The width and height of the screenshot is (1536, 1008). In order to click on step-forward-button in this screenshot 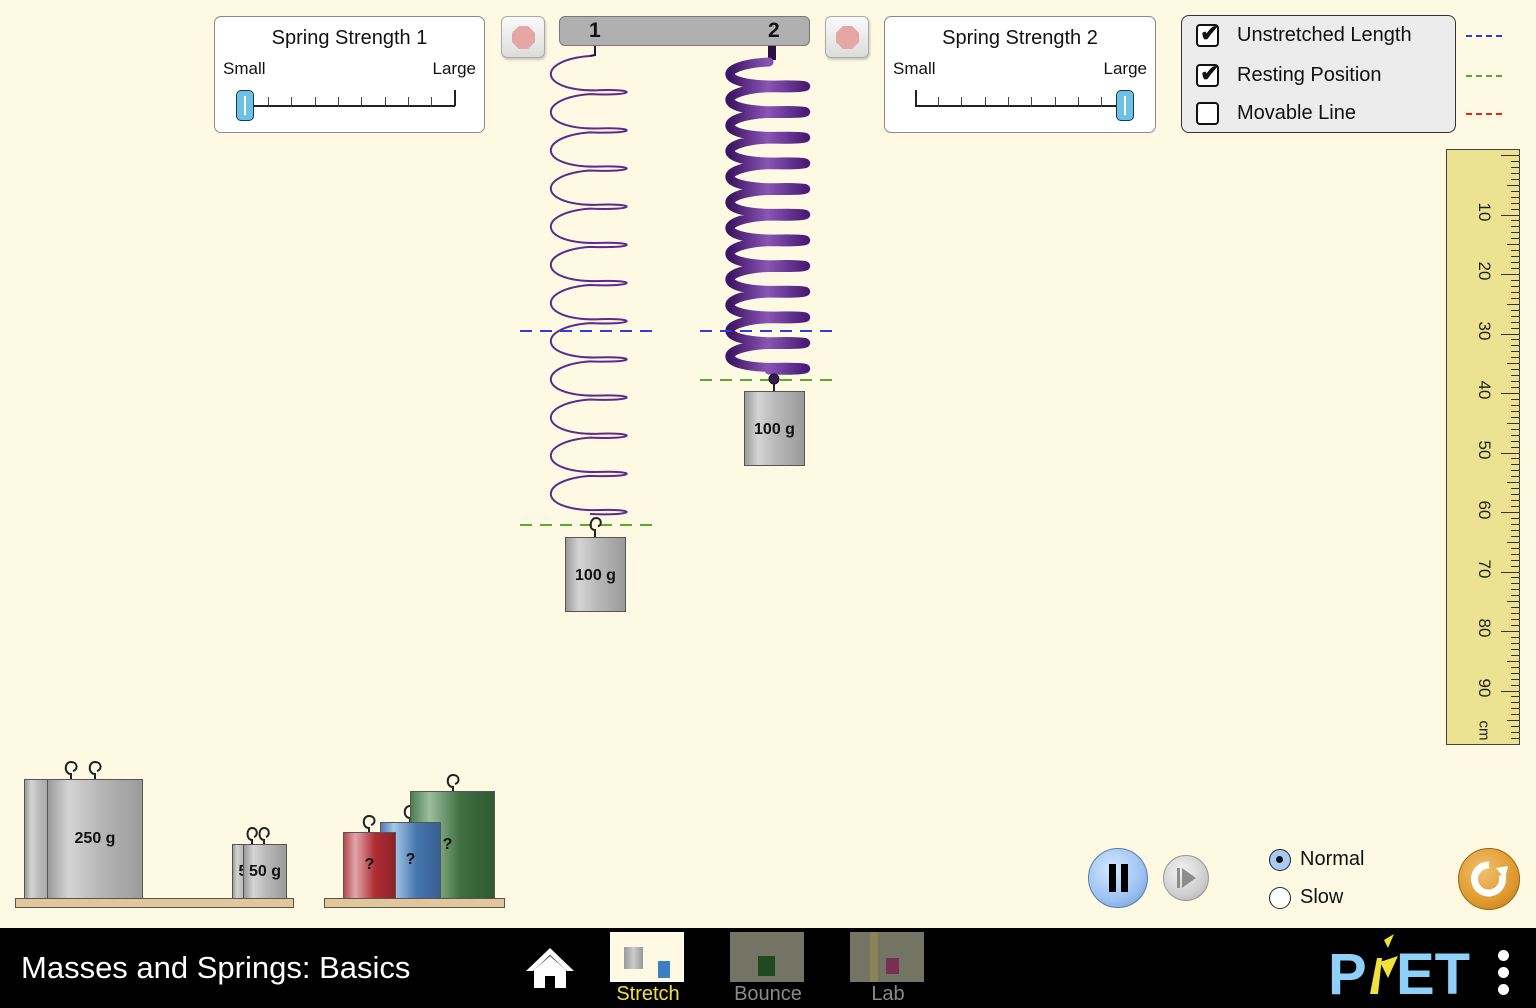, I will do `click(1186, 878)`.